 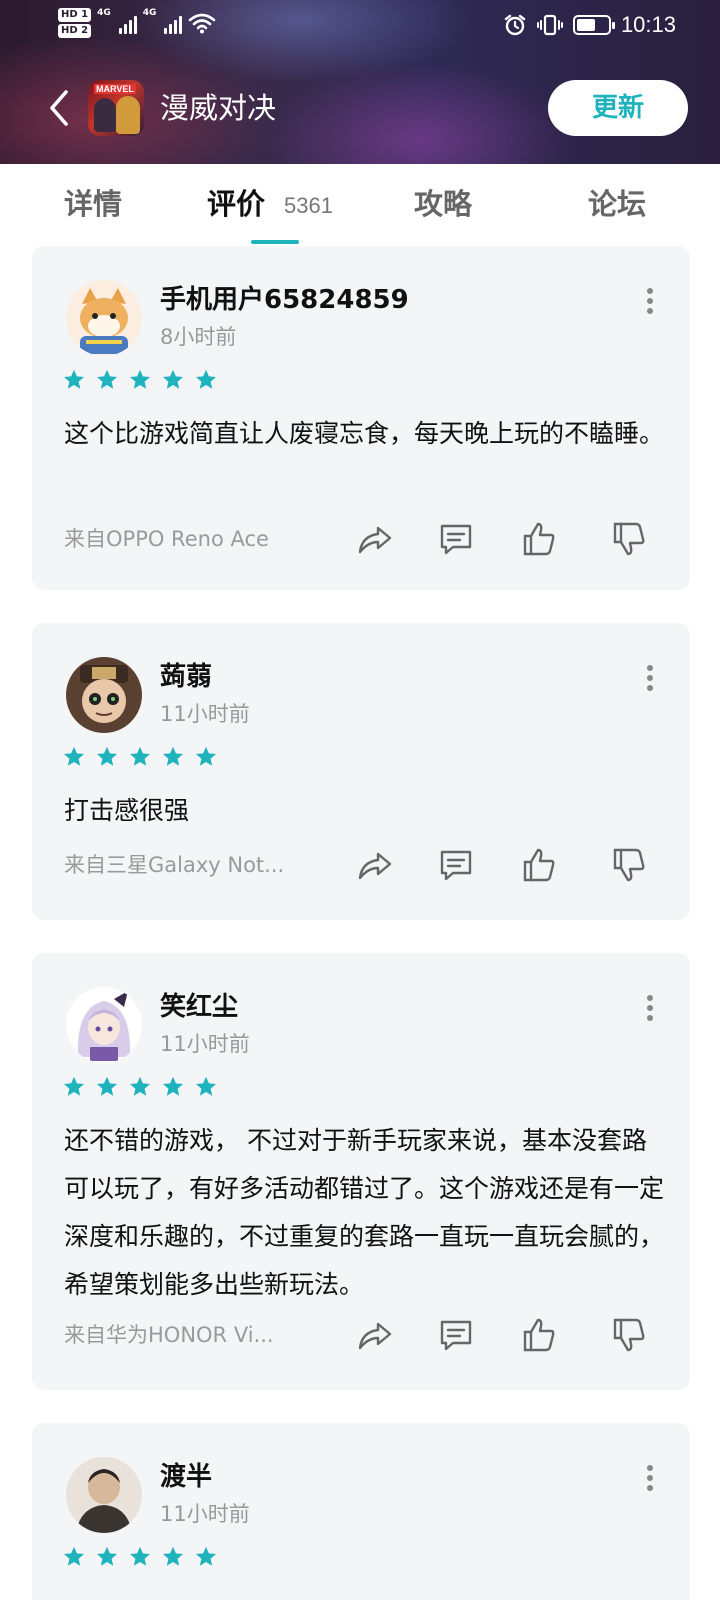 What do you see at coordinates (105, 115) in the screenshot?
I see `app-icon-figure-left` at bounding box center [105, 115].